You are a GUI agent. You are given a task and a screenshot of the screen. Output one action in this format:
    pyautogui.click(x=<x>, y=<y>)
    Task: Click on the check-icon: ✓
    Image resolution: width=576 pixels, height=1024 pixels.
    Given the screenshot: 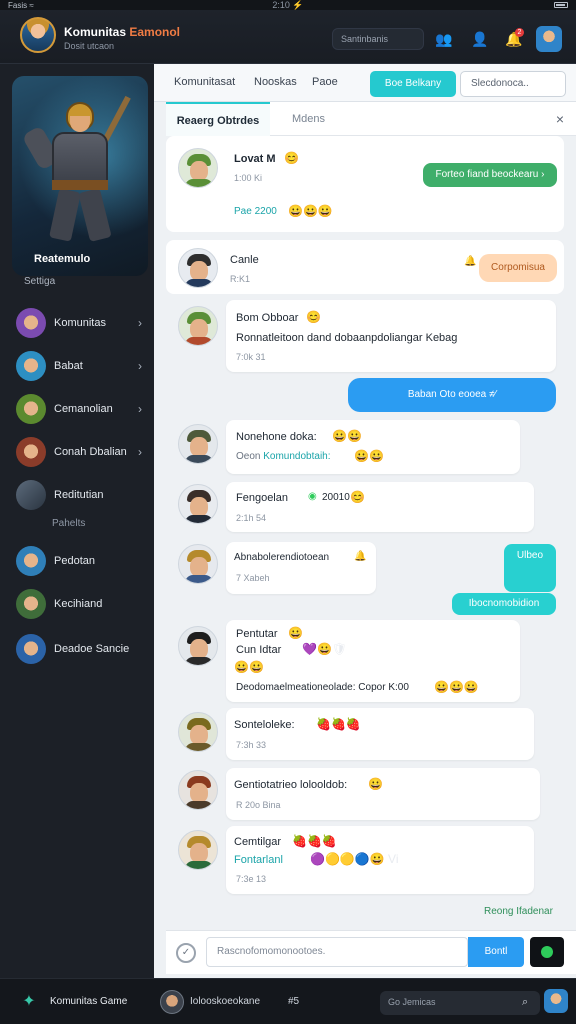 What is the action you would take?
    pyautogui.click(x=186, y=953)
    